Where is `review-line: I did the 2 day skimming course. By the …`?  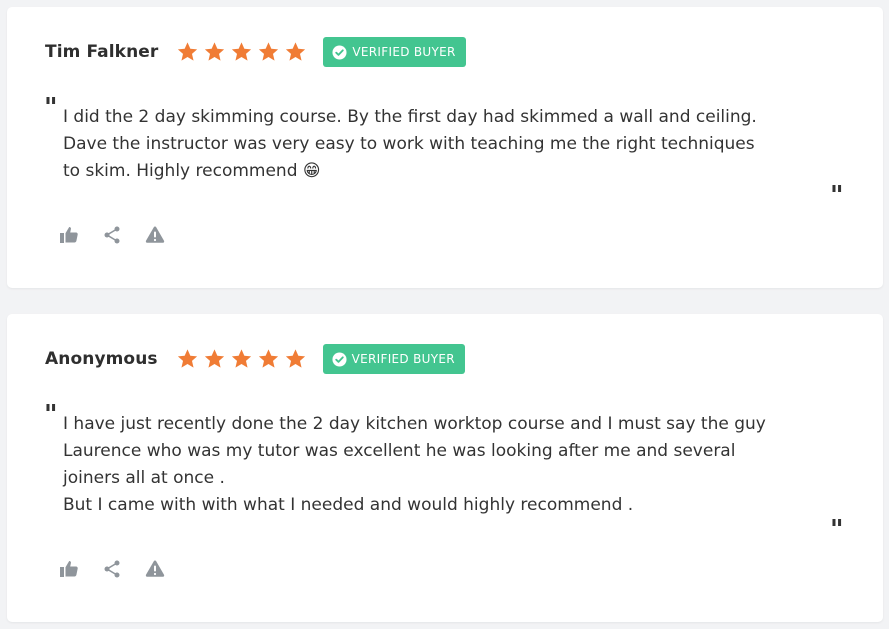
review-line: I did the 2 day skimming course. By the … is located at coordinates (410, 117).